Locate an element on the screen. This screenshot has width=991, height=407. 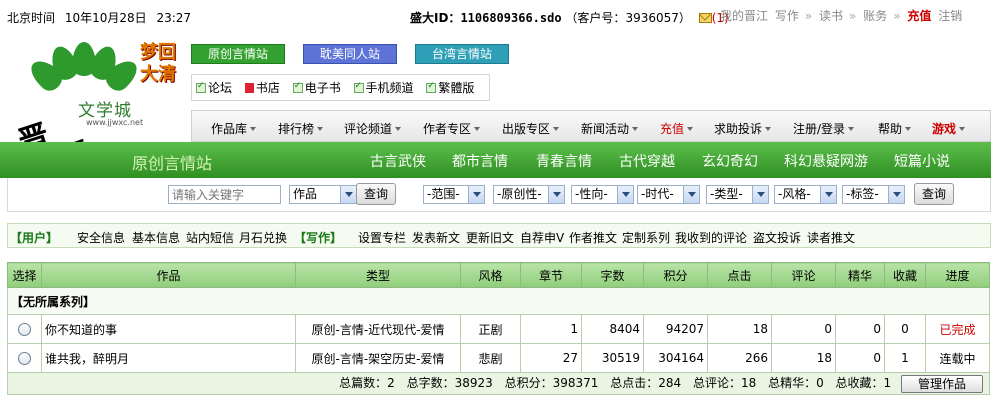
category-link: 玄幻奇幻 is located at coordinates (730, 161).